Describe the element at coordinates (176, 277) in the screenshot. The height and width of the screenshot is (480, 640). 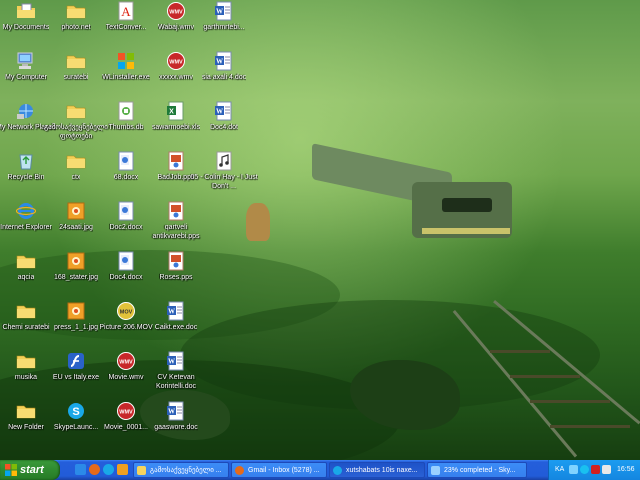
I see `desktop-icon-label: Roses.pps` at that location.